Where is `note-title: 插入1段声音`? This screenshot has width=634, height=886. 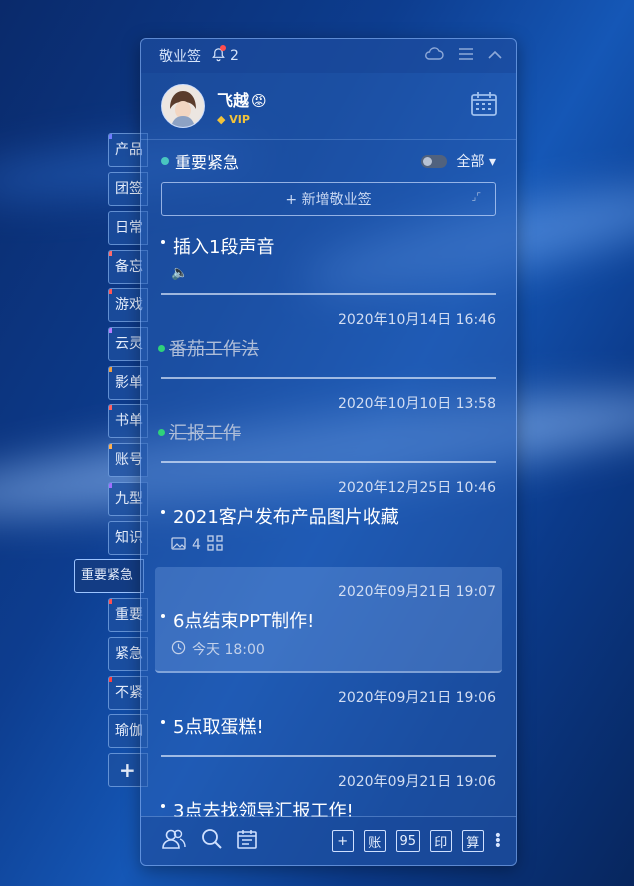
note-title: 插入1段声音 is located at coordinates (224, 247).